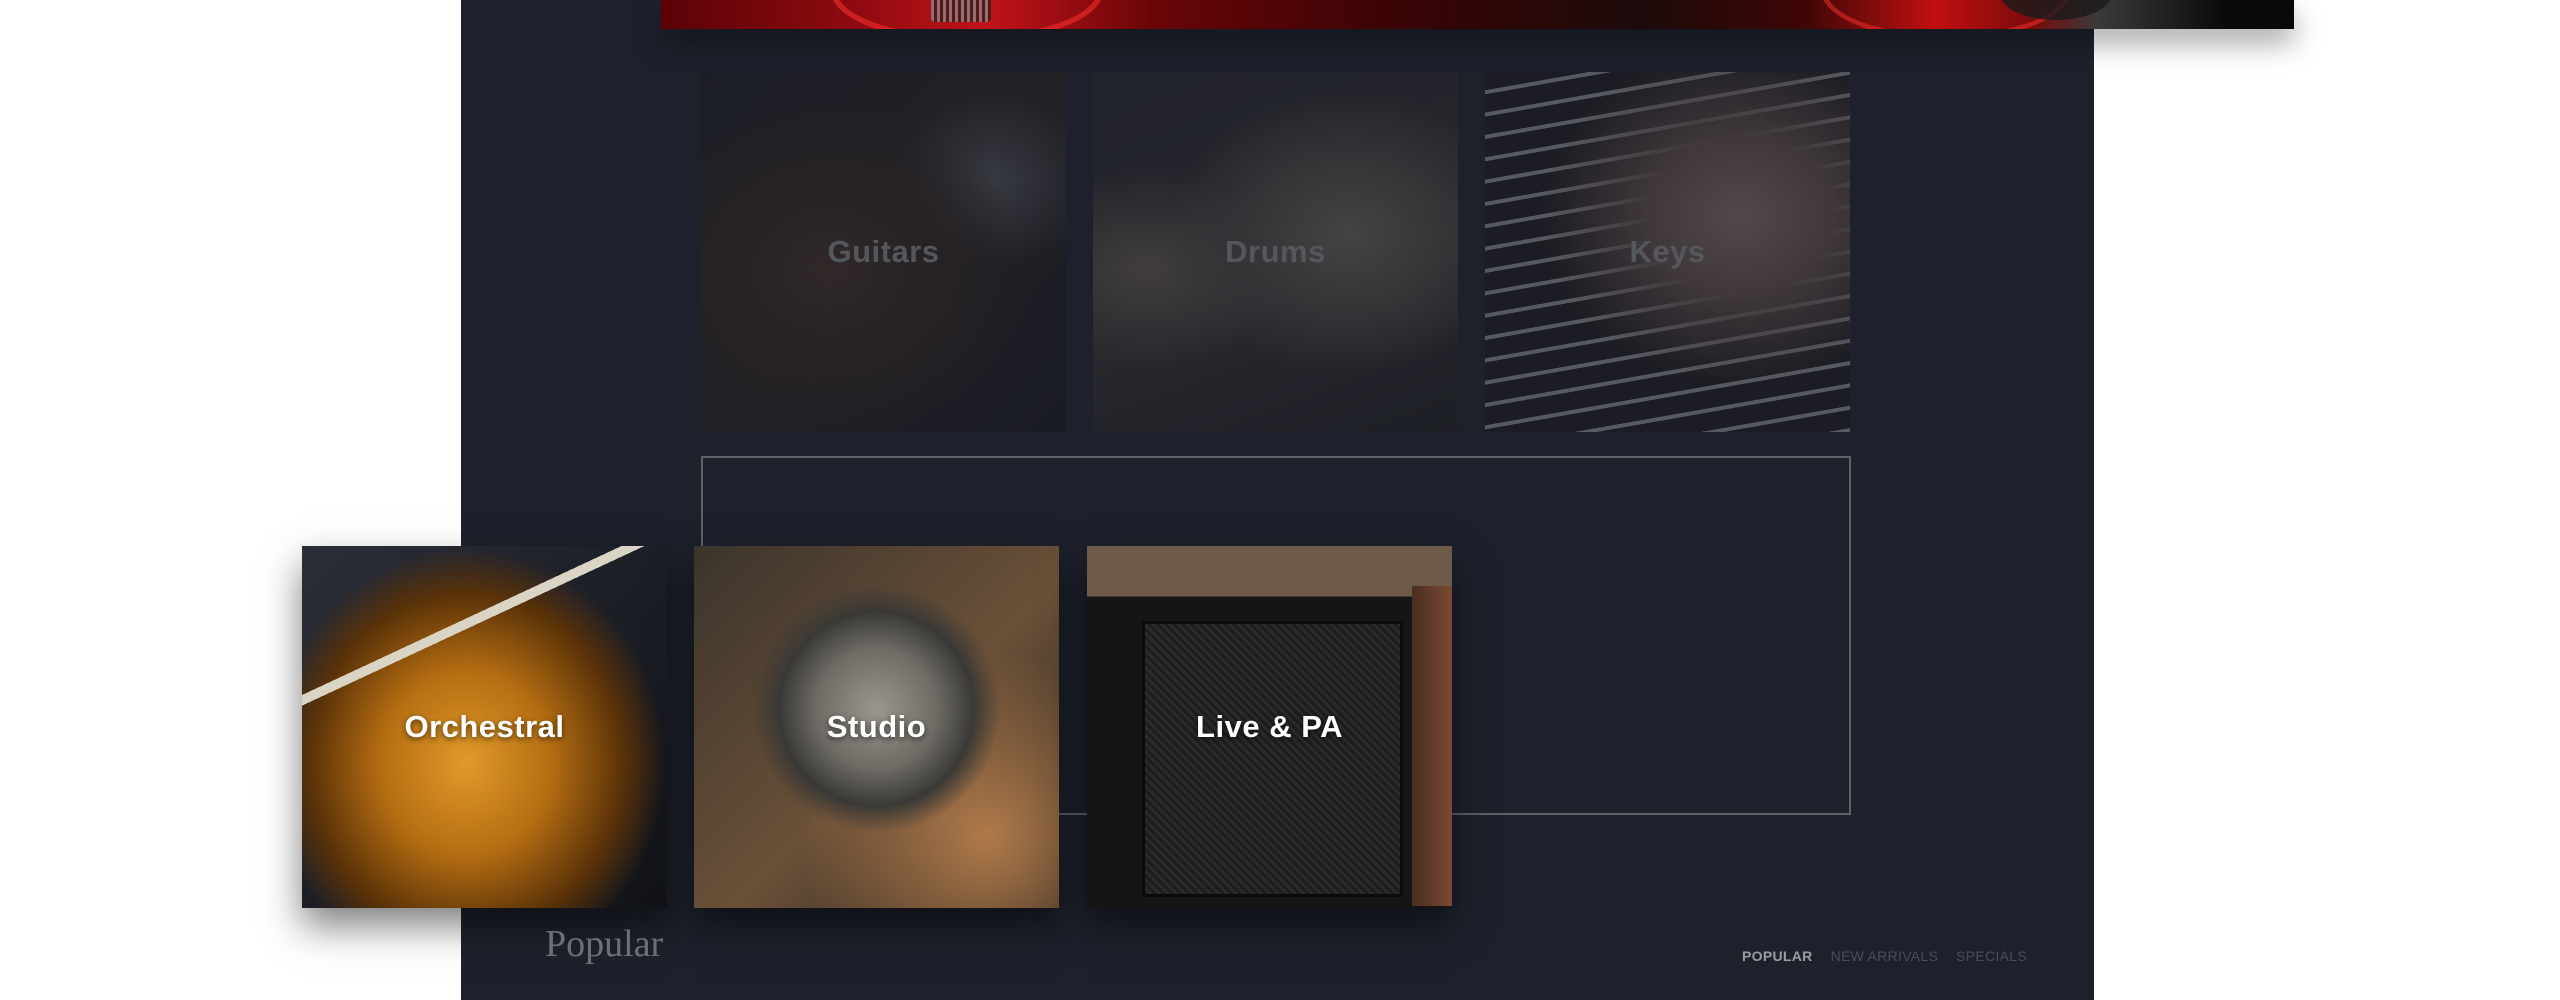 The width and height of the screenshot is (2560, 1000). I want to click on product-filter-tabs: POPULAR NEW ARRIVALS SPECIALS, so click(1884, 956).